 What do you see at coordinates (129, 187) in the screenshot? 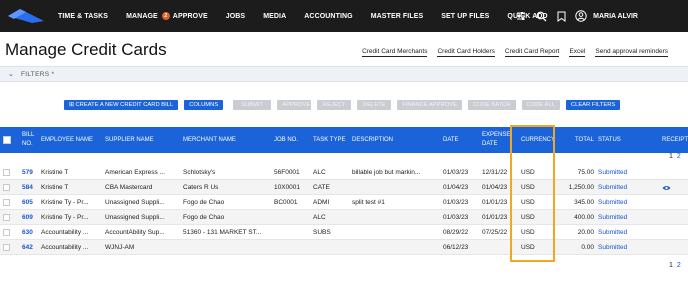
I see `supplier-name: CBA Mastercard` at bounding box center [129, 187].